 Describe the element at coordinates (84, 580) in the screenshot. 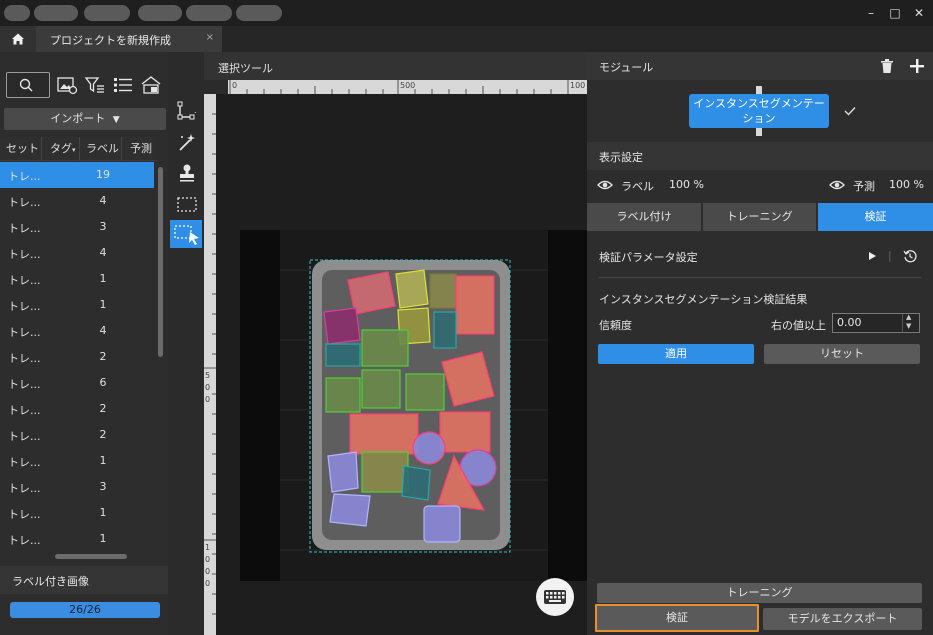

I see `labeled-images-header: ラベル付き画像` at that location.